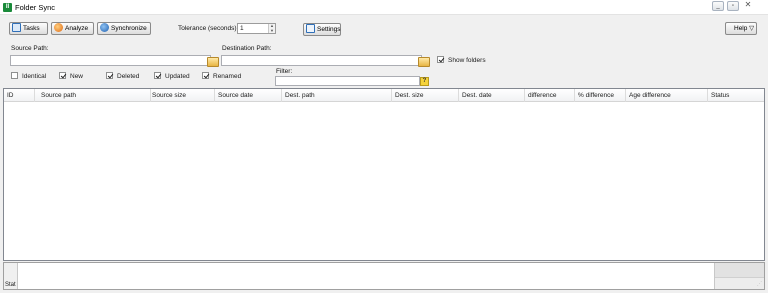  I want to click on column-header-source-date: Source date, so click(248, 95).